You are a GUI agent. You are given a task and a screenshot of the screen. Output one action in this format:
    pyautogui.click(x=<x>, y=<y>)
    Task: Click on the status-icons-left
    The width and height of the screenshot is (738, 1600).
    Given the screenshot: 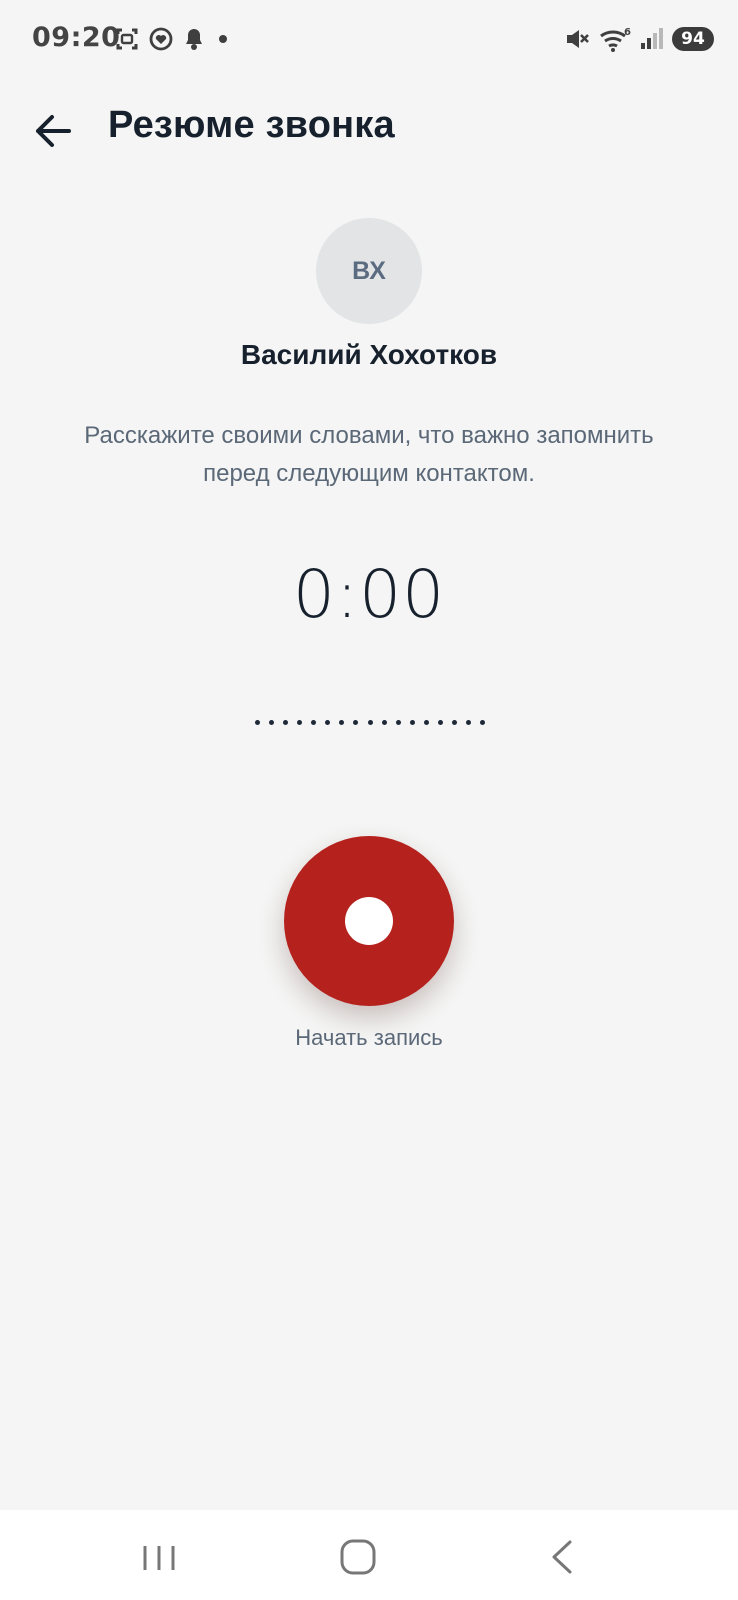 What is the action you would take?
    pyautogui.click(x=173, y=39)
    